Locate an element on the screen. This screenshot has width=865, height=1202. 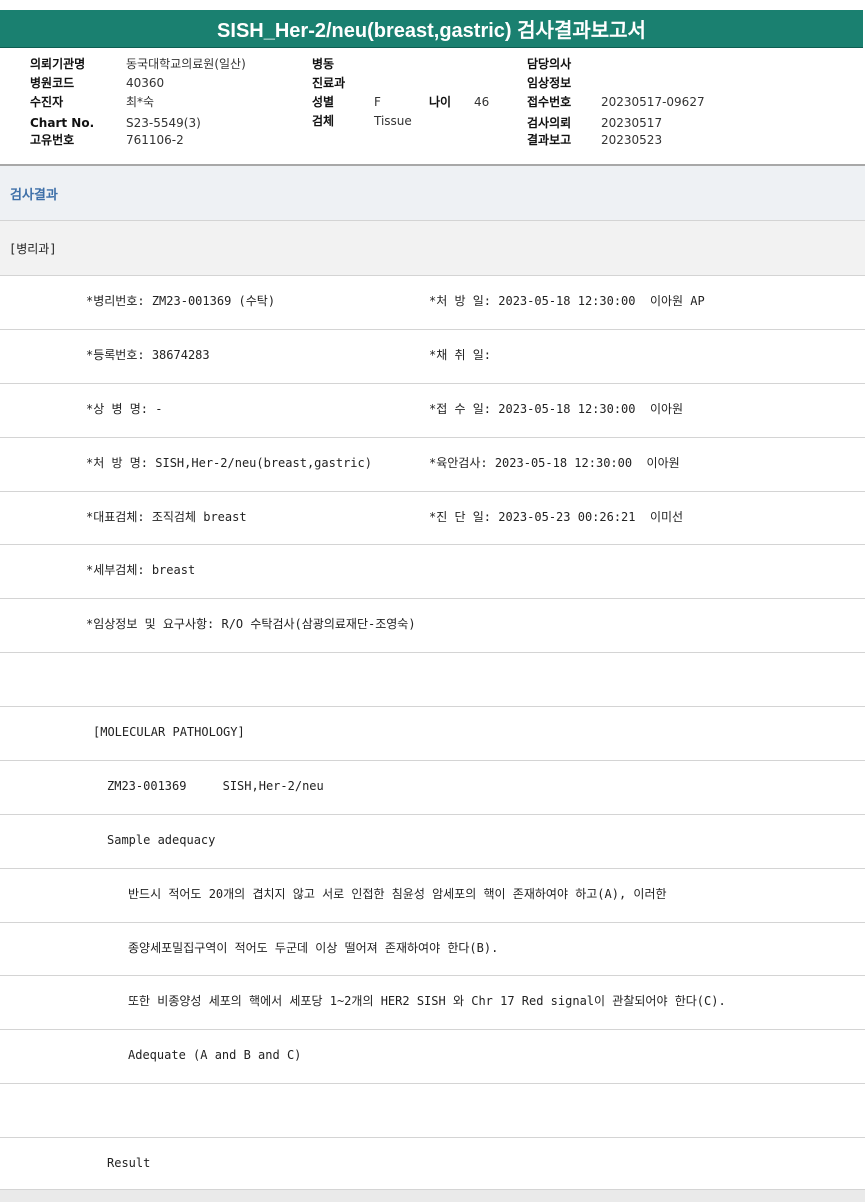
label-unique-no: 고유번호 is located at coordinates (52, 140).